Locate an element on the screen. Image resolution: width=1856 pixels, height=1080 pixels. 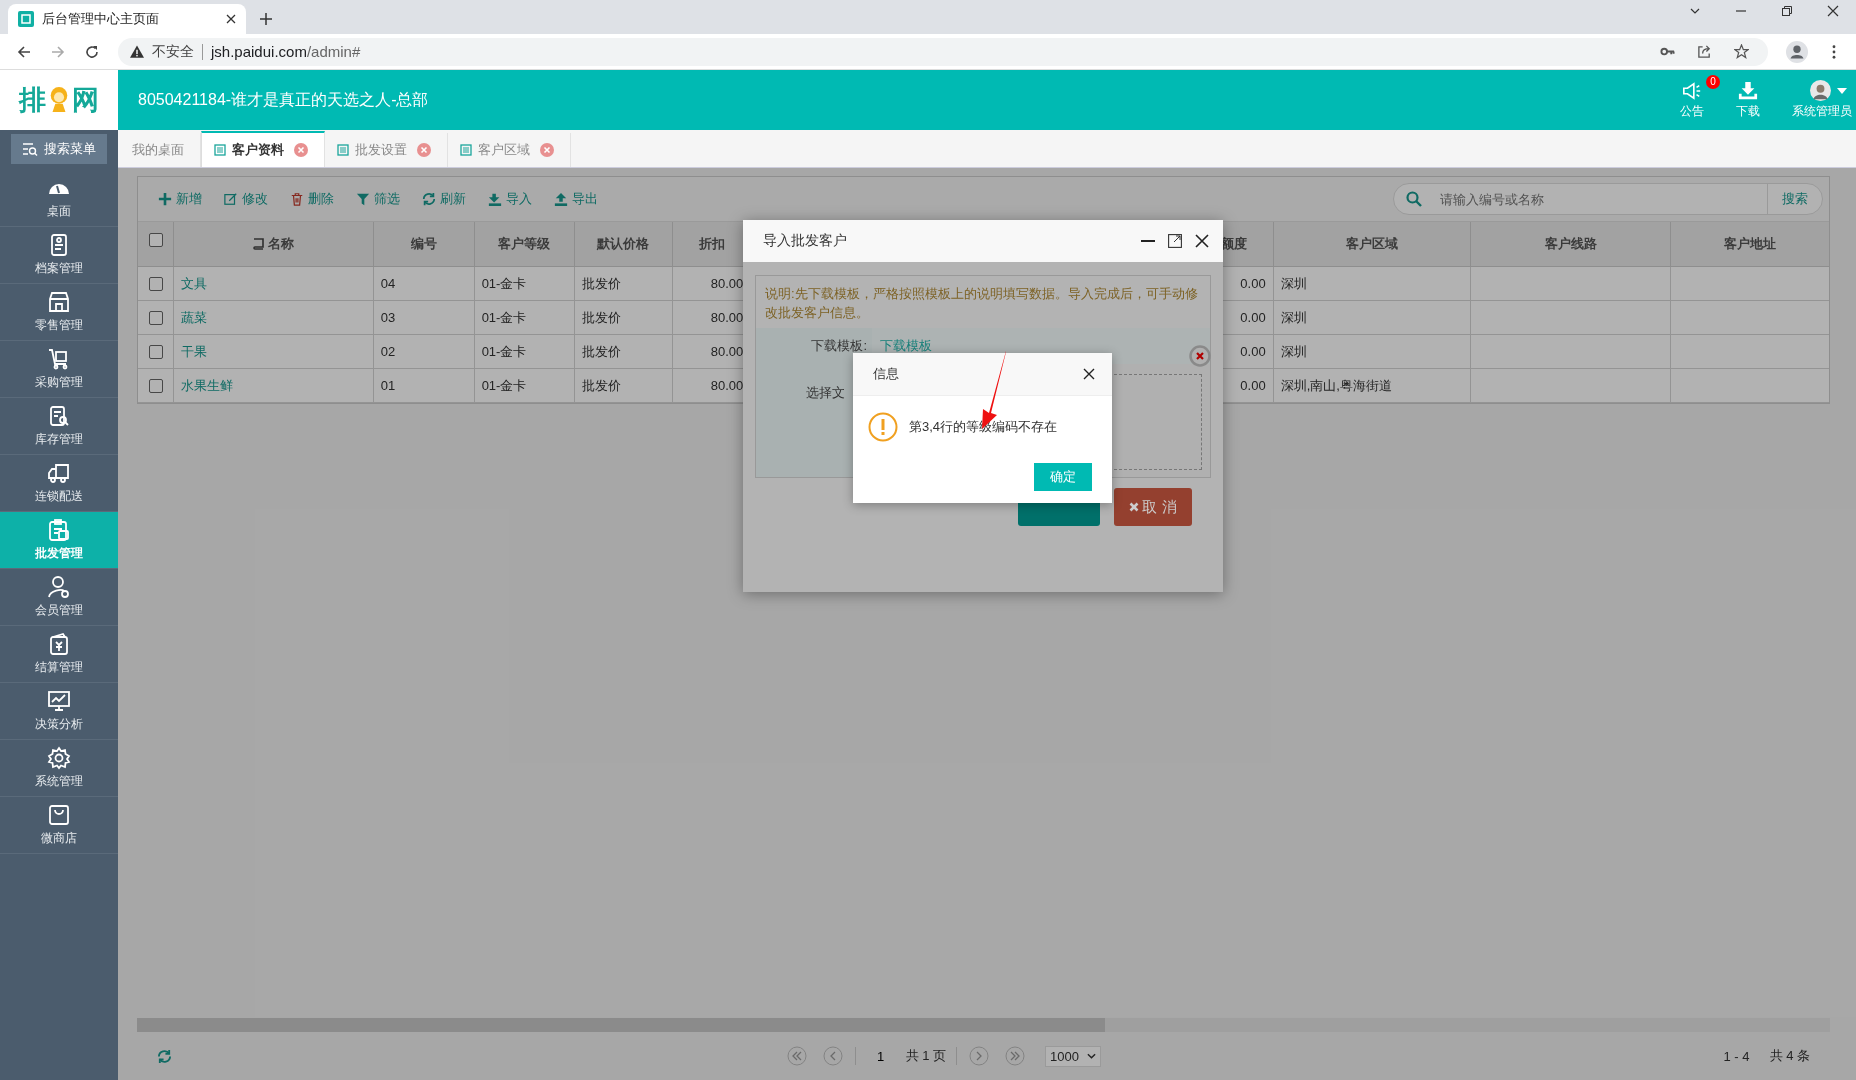
table-cell: 04 is located at coordinates (388, 283).